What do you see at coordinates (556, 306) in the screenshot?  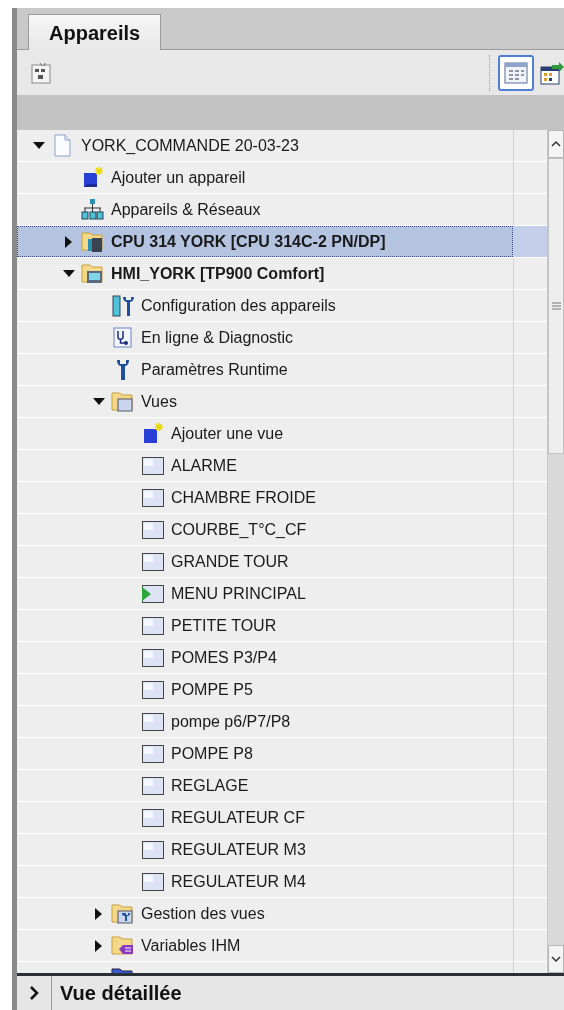 I see `scroll-thumb` at bounding box center [556, 306].